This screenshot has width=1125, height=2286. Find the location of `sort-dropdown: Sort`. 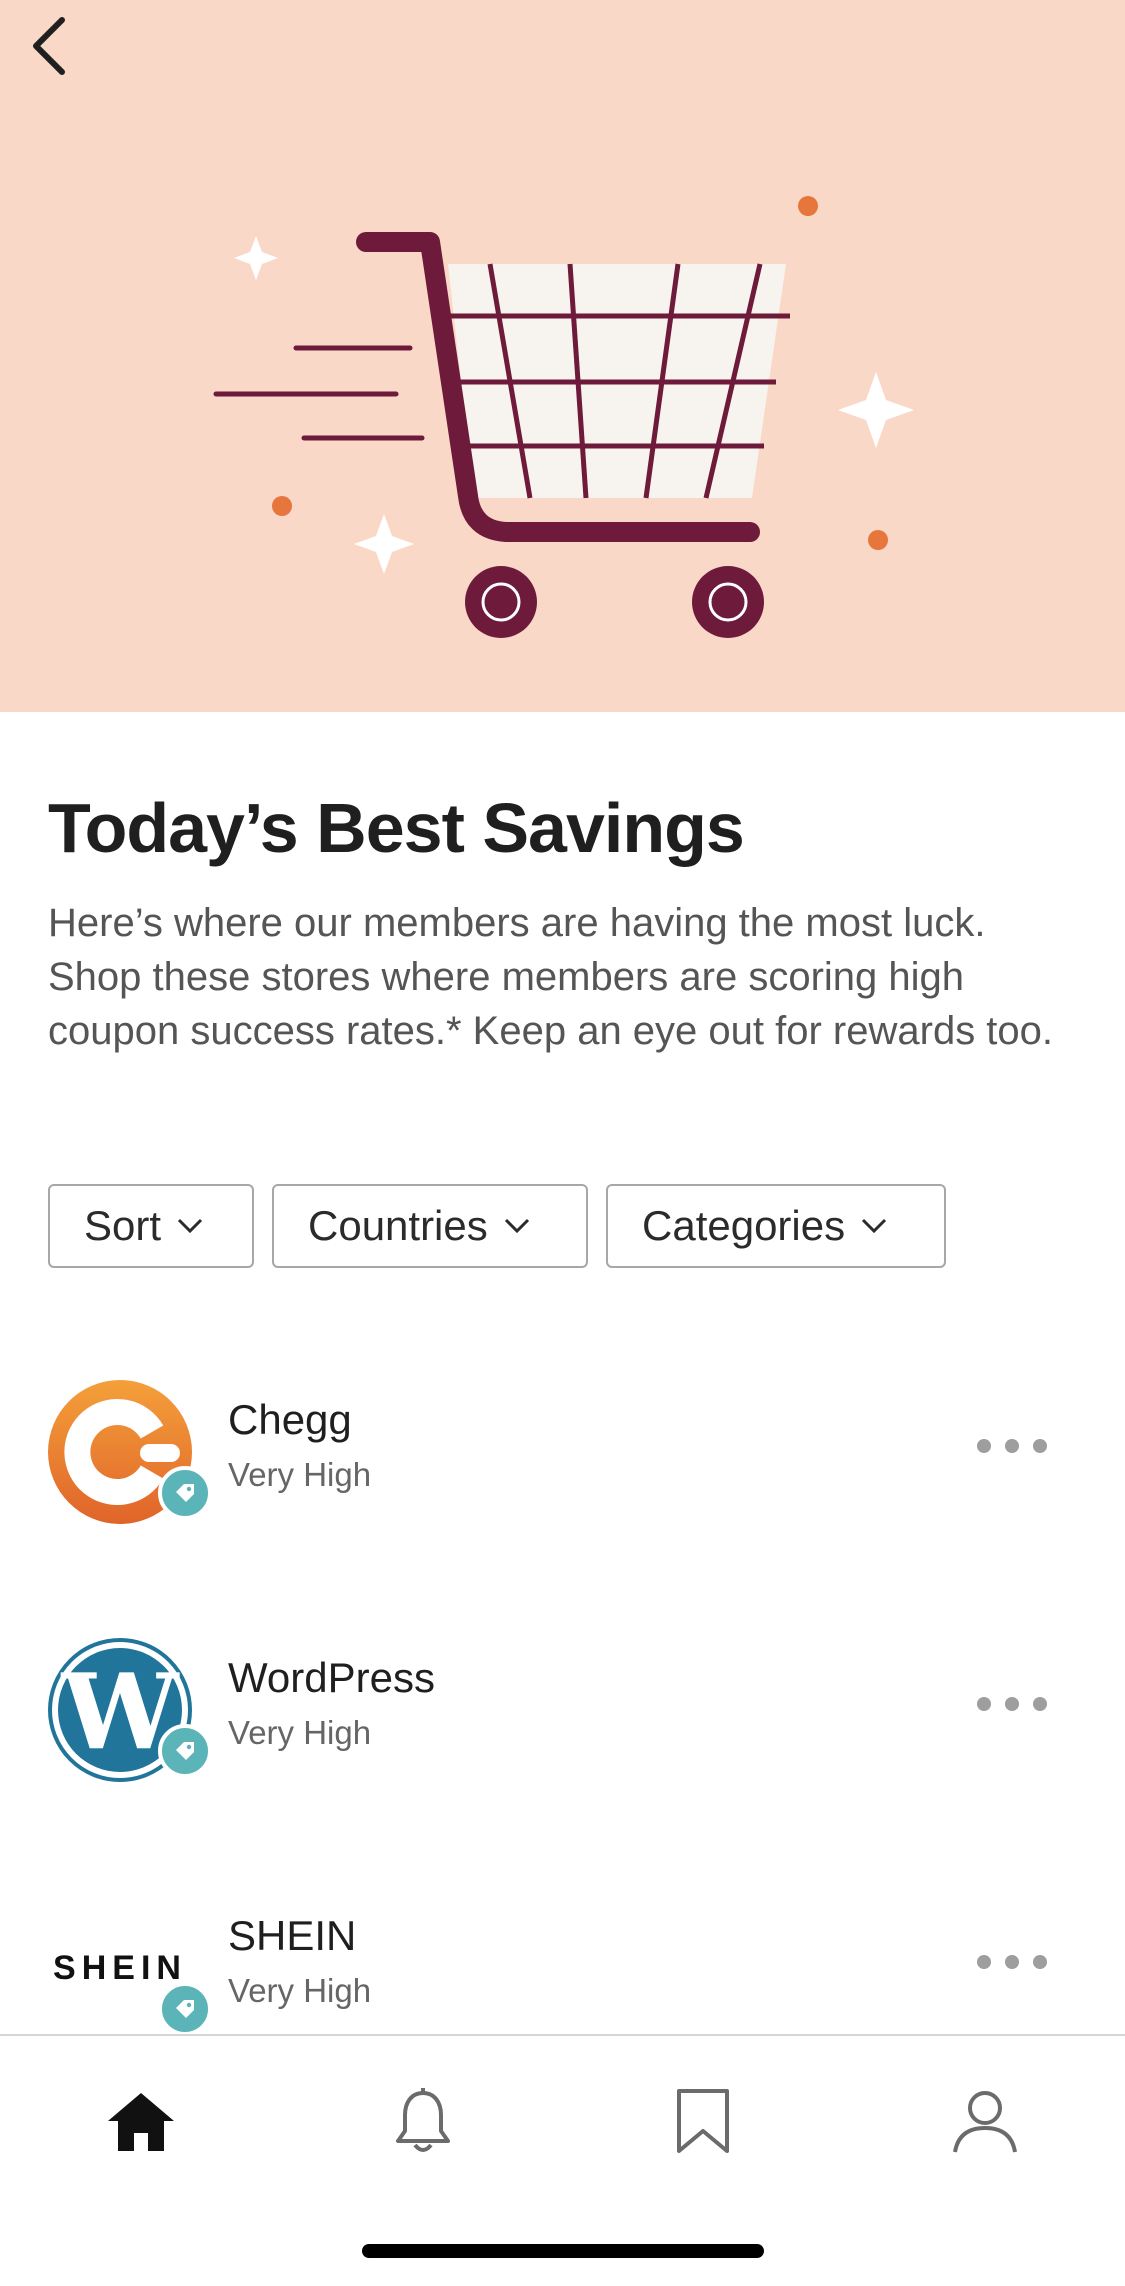

sort-dropdown: Sort is located at coordinates (151, 1226).